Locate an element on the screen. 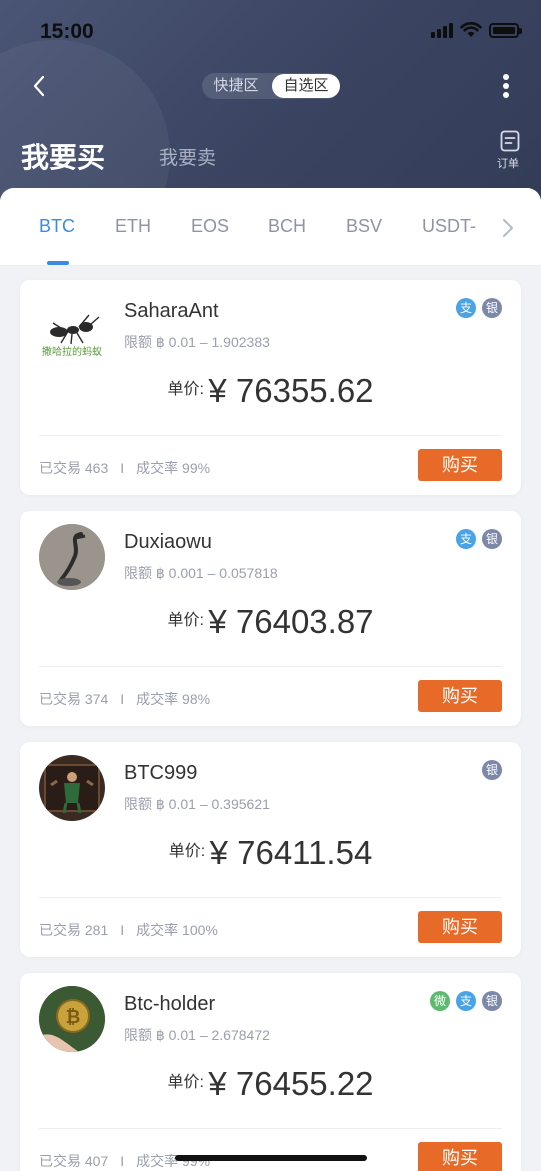  cellular-signal-icon is located at coordinates (442, 30).